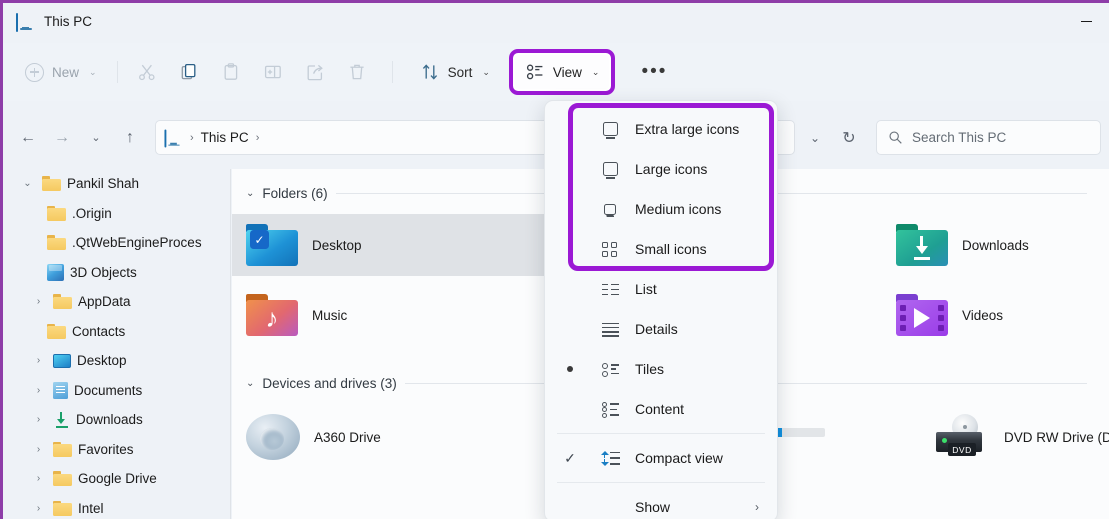 The height and width of the screenshot is (519, 1109). Describe the element at coordinates (117, 479) in the screenshot. I see `sidebar-item-google-drive: › Google Drive` at that location.